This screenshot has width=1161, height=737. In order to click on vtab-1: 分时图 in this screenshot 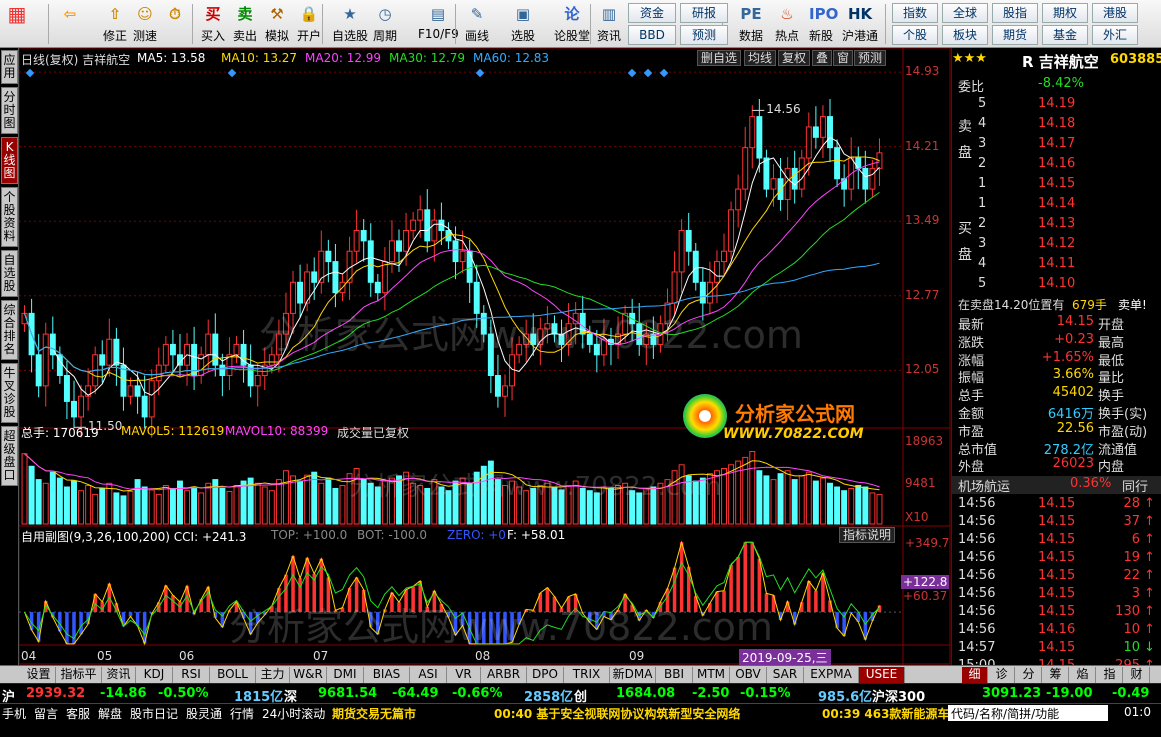, I will do `click(9, 110)`.